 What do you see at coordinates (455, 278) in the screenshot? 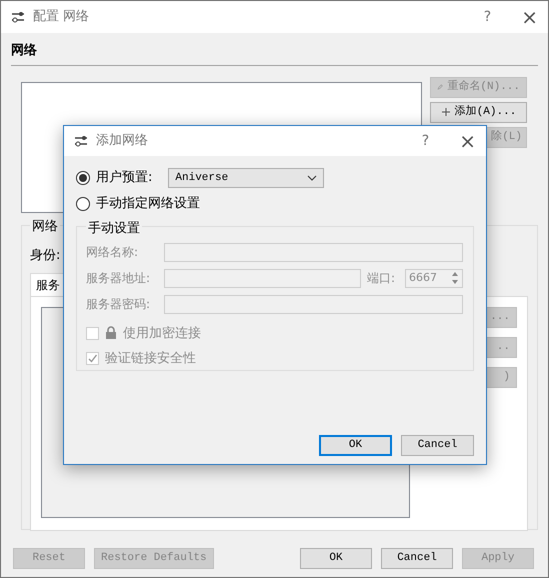
I see `spin-arrows-icon` at bounding box center [455, 278].